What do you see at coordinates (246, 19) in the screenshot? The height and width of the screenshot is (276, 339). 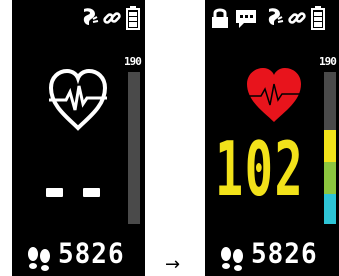 I see `message-icon` at bounding box center [246, 19].